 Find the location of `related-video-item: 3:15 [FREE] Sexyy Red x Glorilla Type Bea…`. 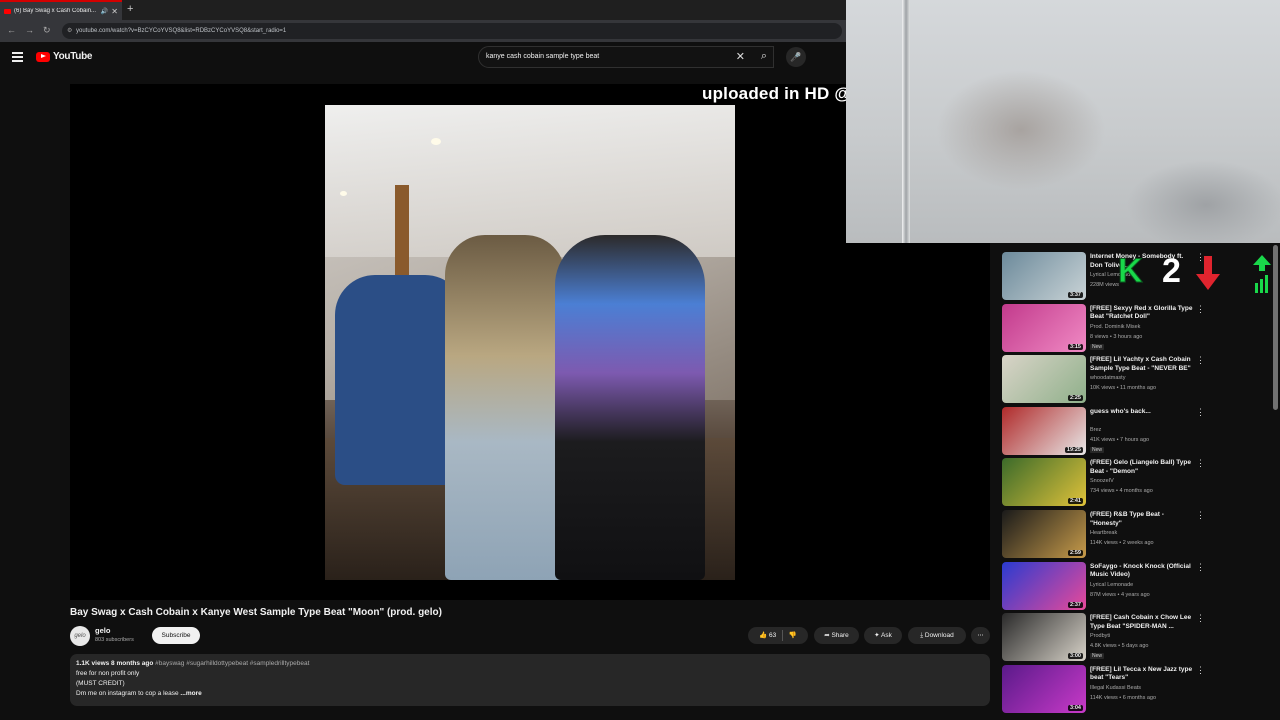

related-video-item: 3:15 [FREE] Sexyy Red x Glorilla Type Bea… is located at coordinates (1122, 328).